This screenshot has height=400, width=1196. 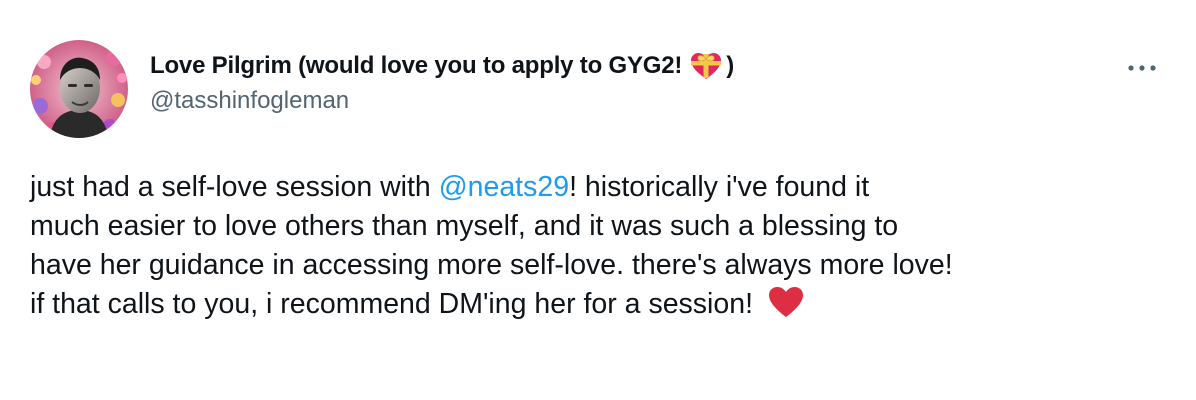 What do you see at coordinates (730, 65) in the screenshot?
I see `author-name-suffix: )` at bounding box center [730, 65].